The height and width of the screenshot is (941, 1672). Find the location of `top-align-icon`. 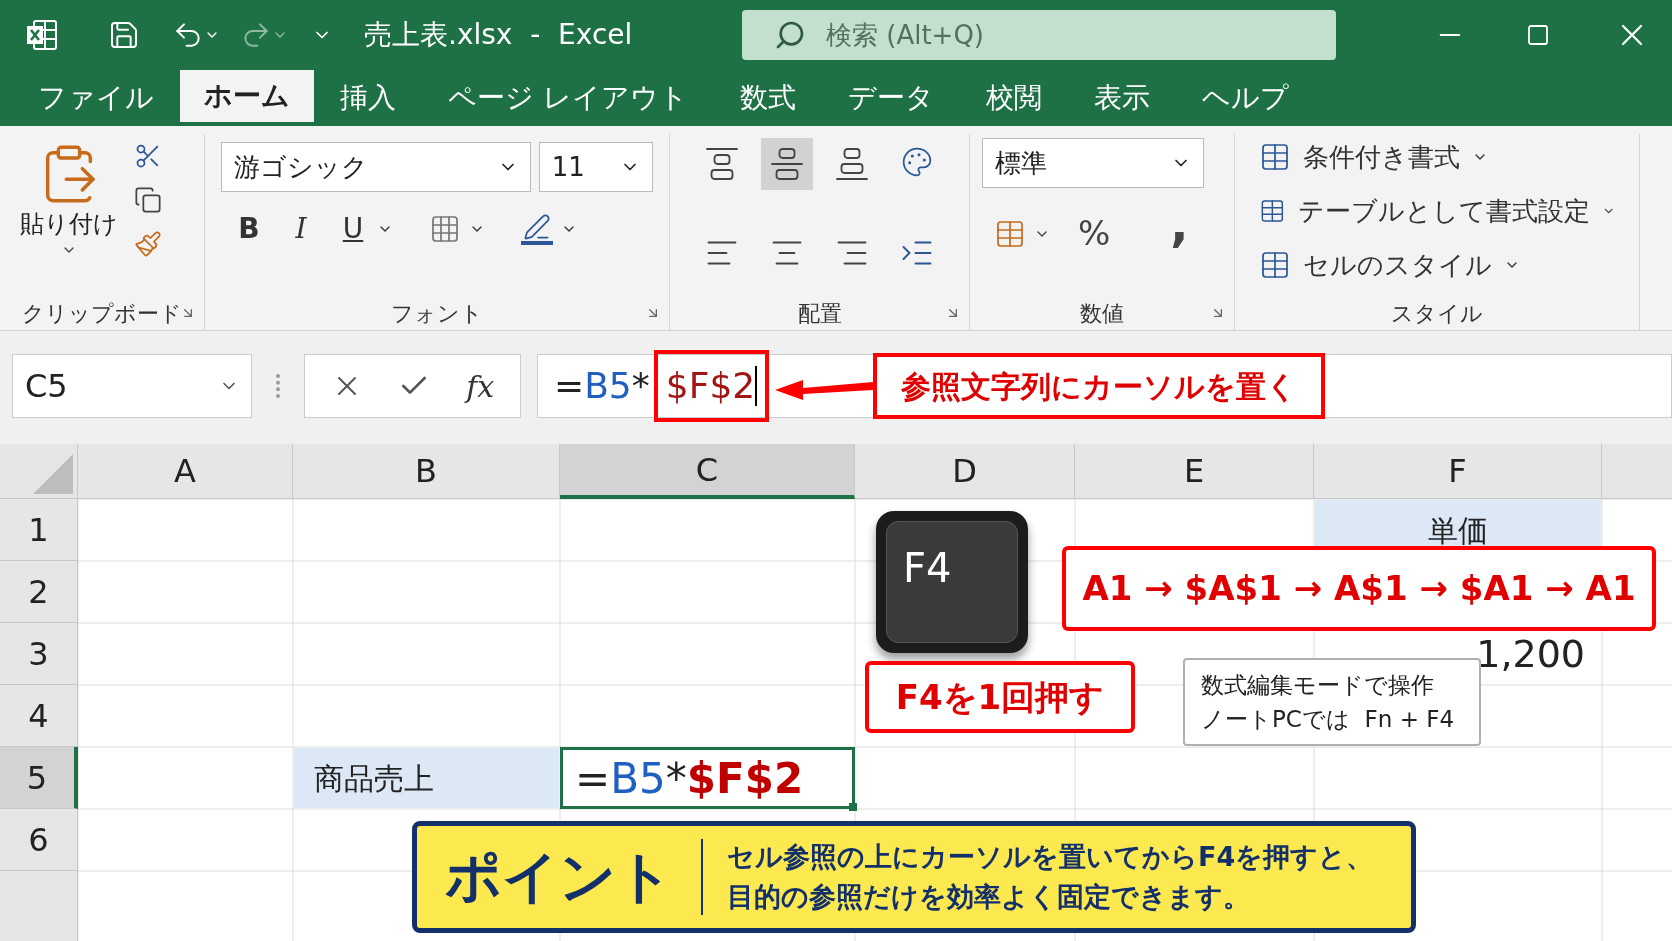

top-align-icon is located at coordinates (722, 164).